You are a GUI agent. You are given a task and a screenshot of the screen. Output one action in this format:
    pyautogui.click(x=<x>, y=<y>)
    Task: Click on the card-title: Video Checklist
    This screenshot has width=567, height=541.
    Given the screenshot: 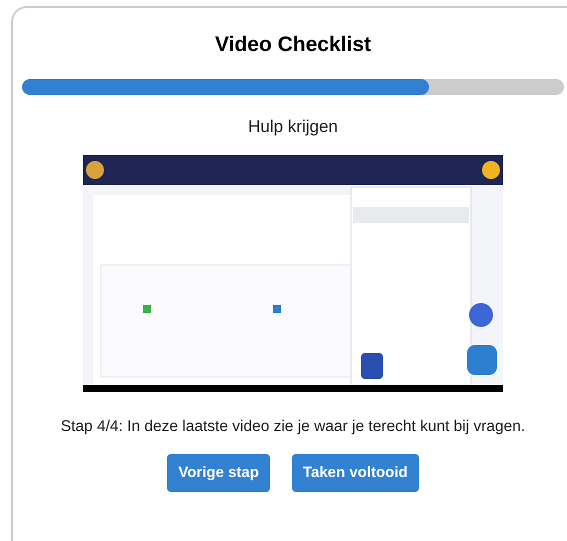 What is the action you would take?
    pyautogui.click(x=292, y=45)
    